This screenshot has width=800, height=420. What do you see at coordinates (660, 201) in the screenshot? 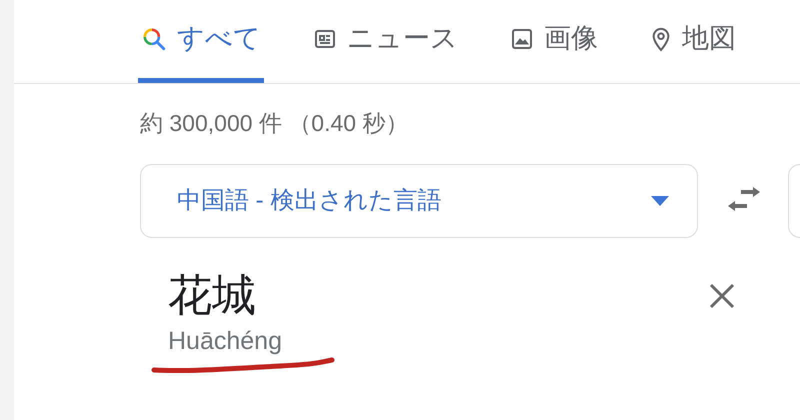
I see `dropdown-caret-icon` at bounding box center [660, 201].